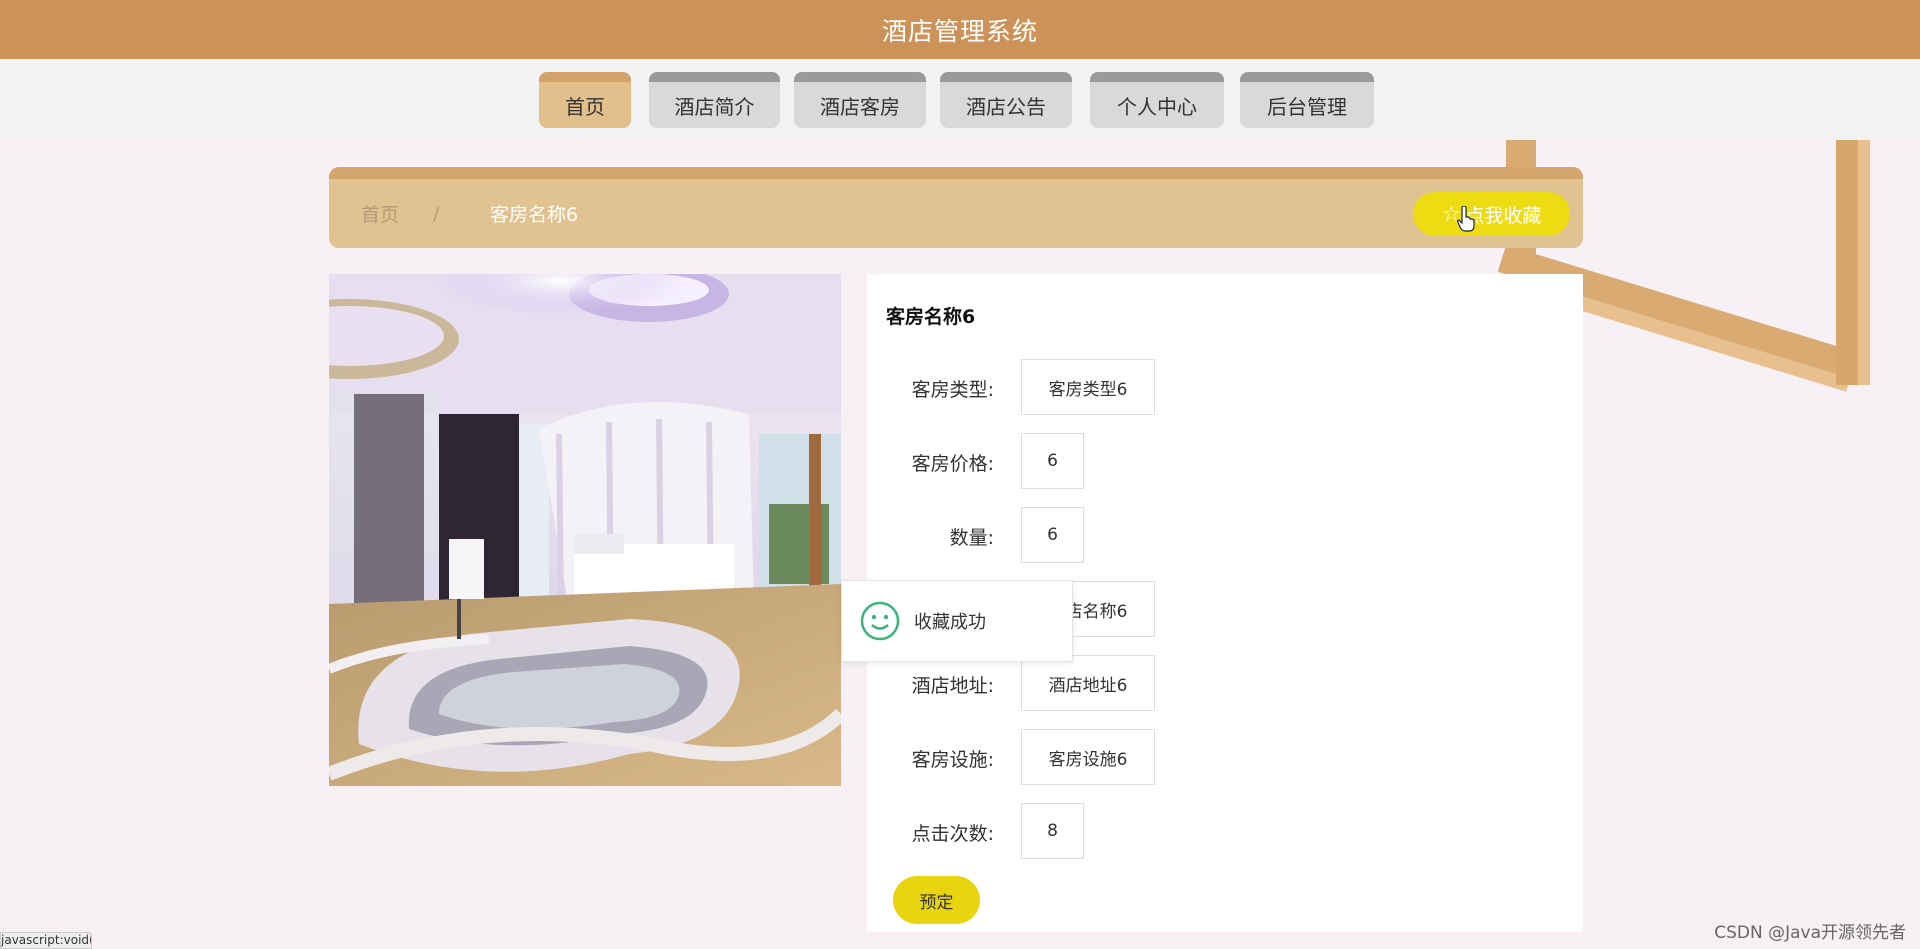 The image size is (1920, 949). What do you see at coordinates (1503, 215) in the screenshot?
I see `favorite-button-label: 点我收藏` at bounding box center [1503, 215].